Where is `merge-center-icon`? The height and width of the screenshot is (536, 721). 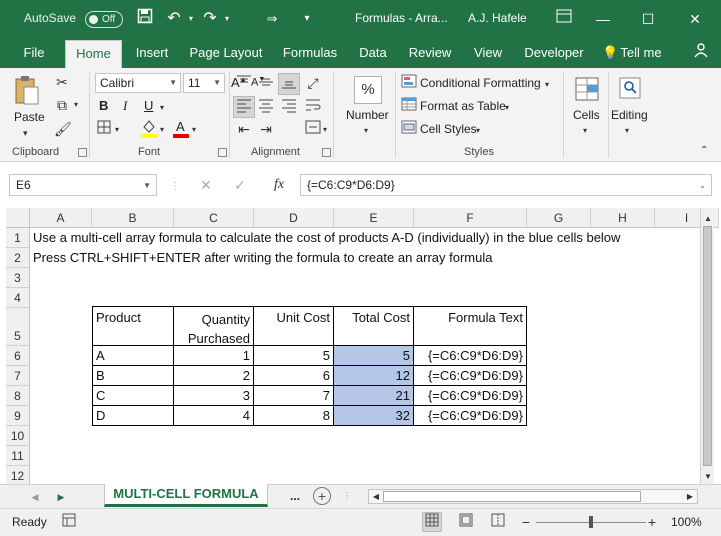 merge-center-icon is located at coordinates (313, 129).